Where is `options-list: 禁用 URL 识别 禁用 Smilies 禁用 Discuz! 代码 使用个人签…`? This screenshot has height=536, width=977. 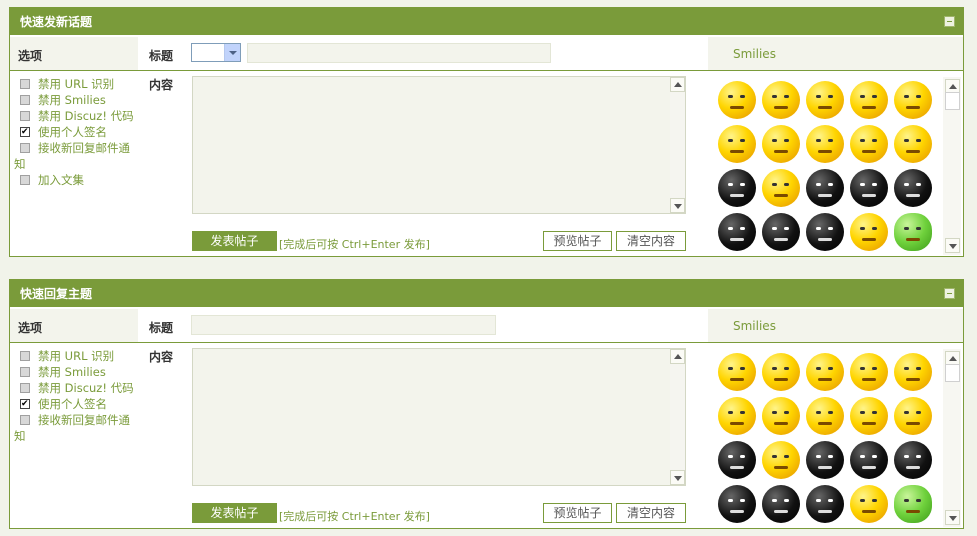 options-list: 禁用 URL 识别 禁用 Smilies 禁用 Discuz! 代码 使用个人签… is located at coordinates (76, 396).